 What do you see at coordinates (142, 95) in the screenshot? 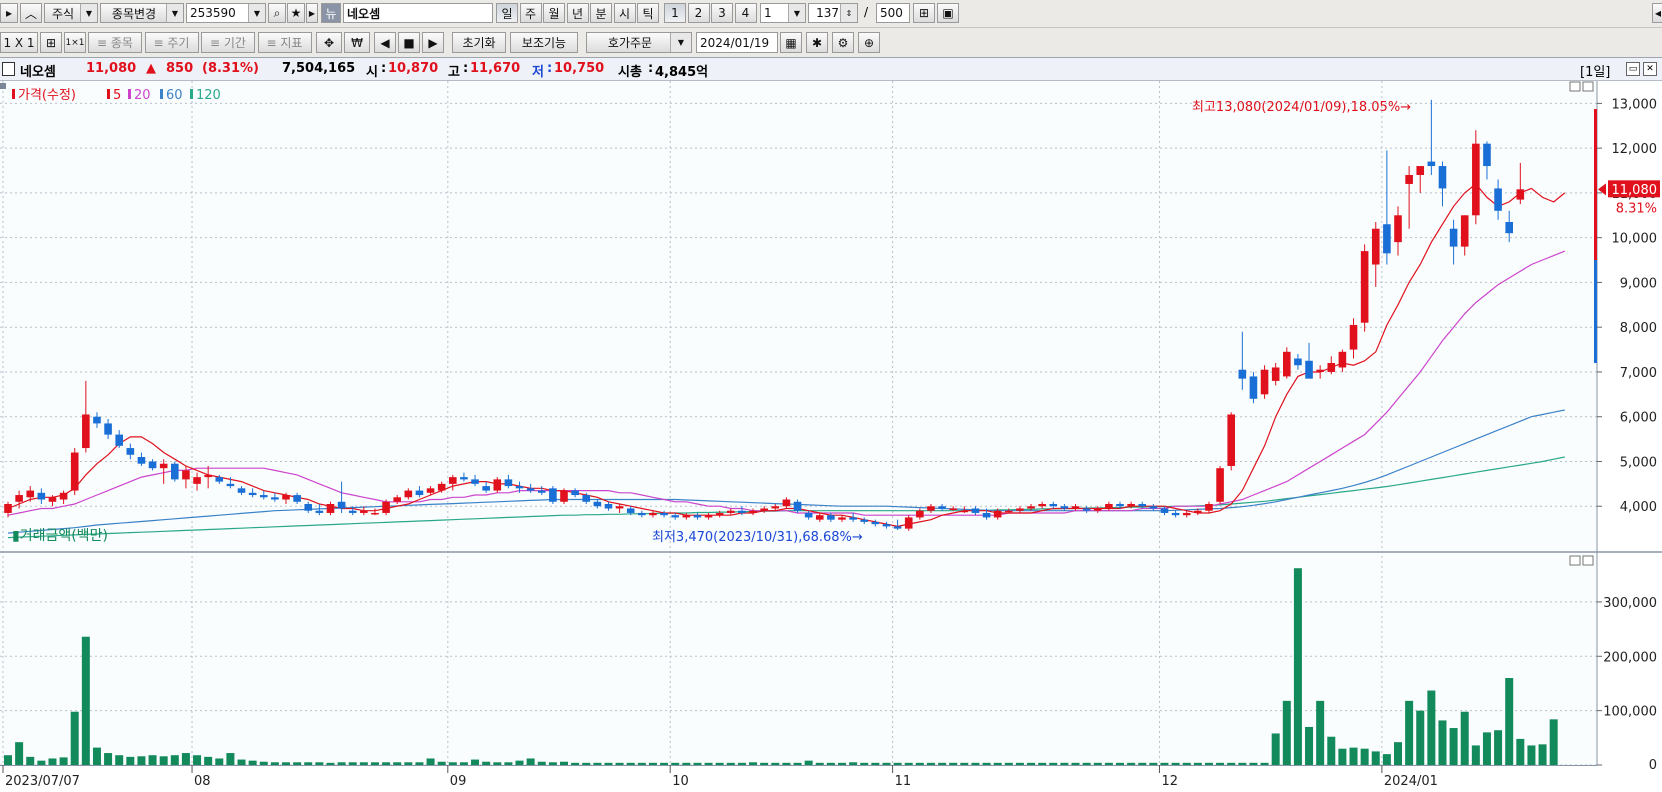
I see `legend-label: 20` at bounding box center [142, 95].